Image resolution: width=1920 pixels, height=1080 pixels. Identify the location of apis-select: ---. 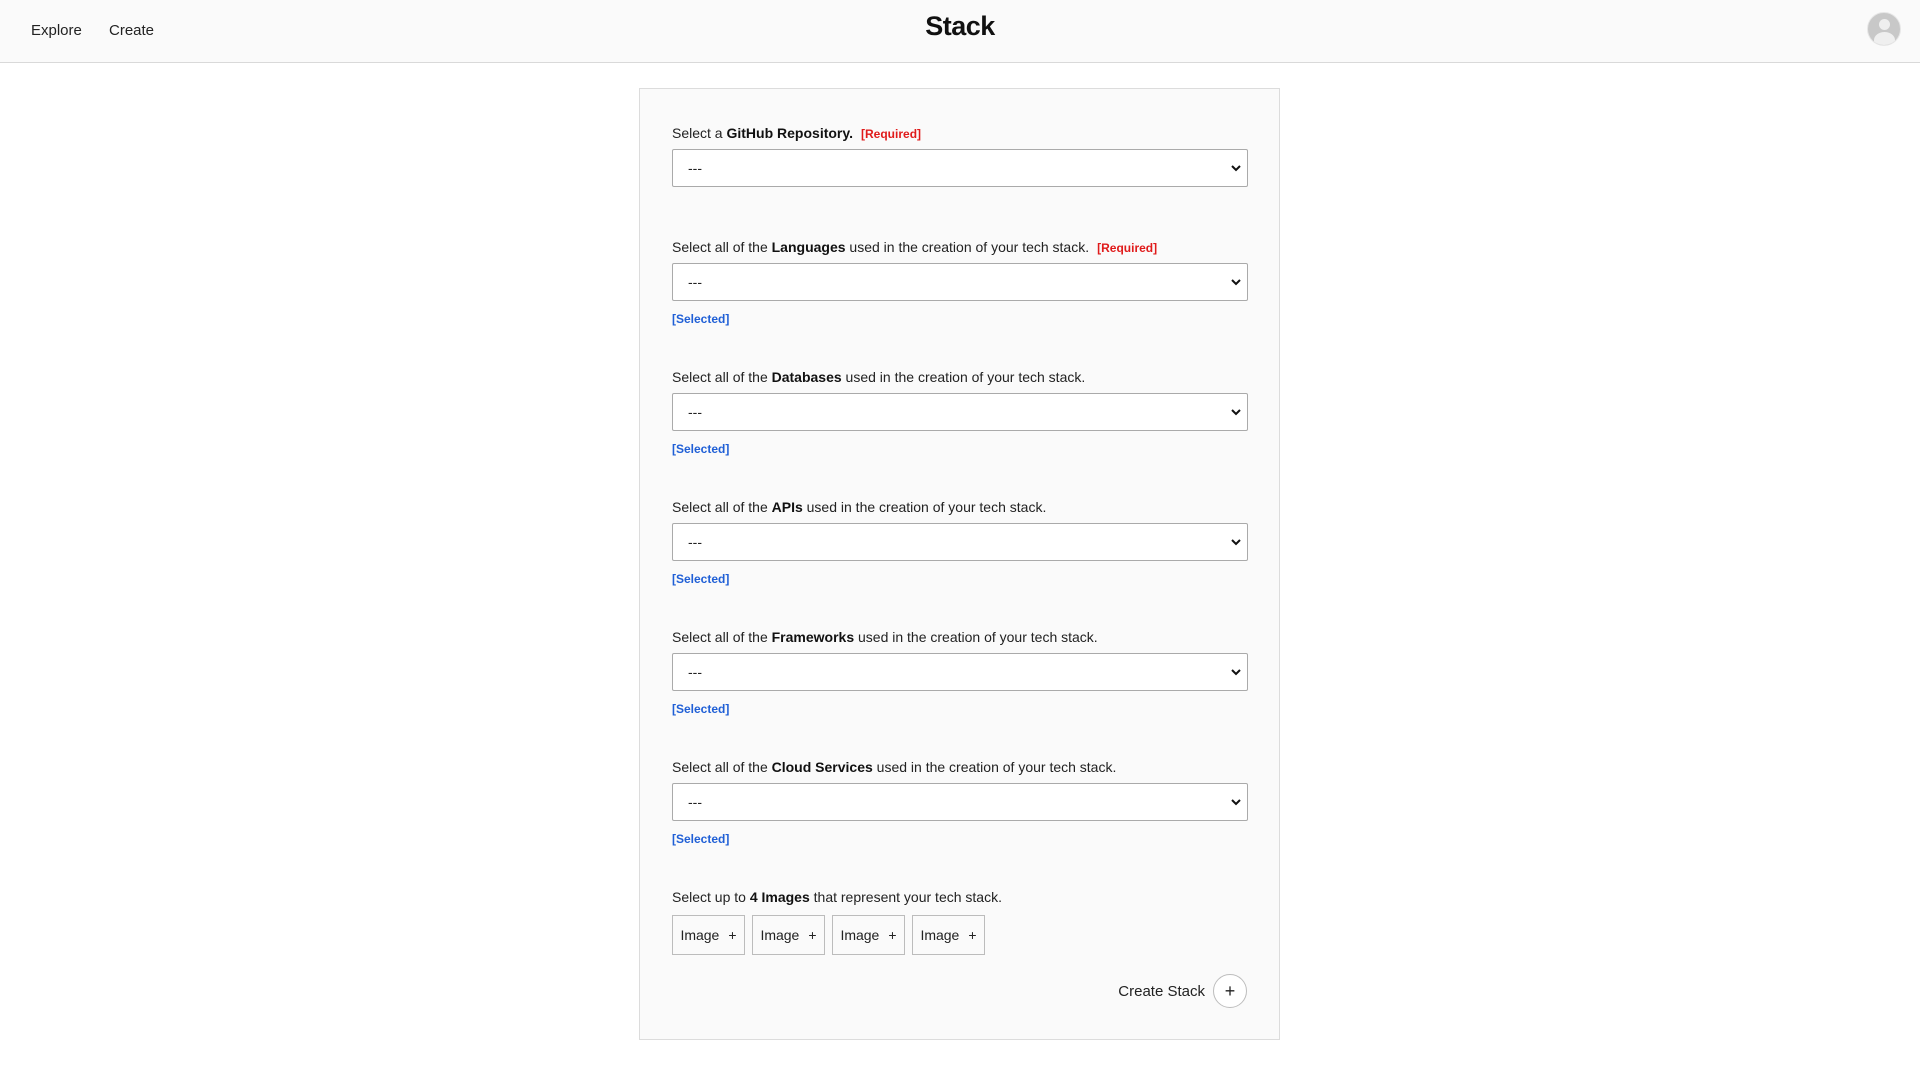
(960, 542).